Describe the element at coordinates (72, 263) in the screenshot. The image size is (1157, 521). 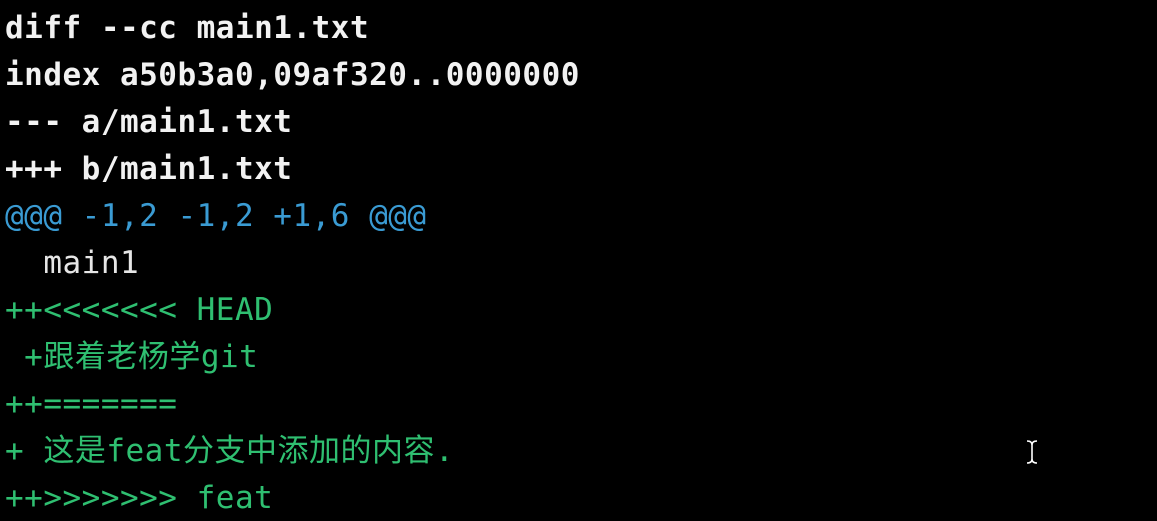
I see `diff-context-line: main1` at that location.